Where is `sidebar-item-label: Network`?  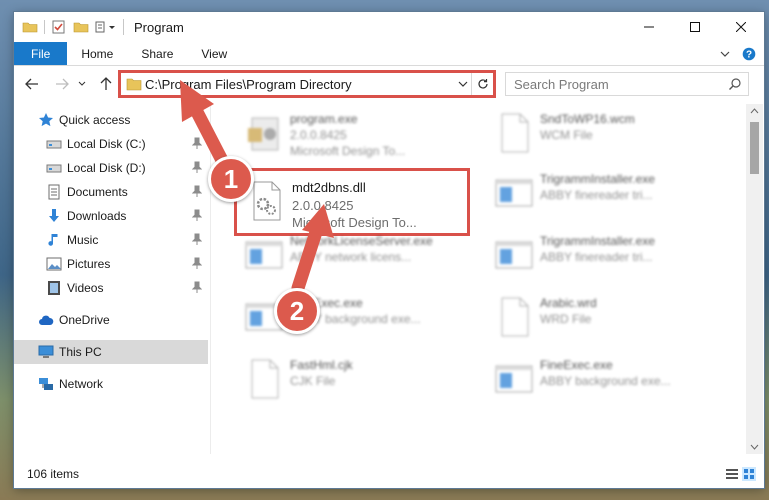 sidebar-item-label: Network is located at coordinates (81, 384).